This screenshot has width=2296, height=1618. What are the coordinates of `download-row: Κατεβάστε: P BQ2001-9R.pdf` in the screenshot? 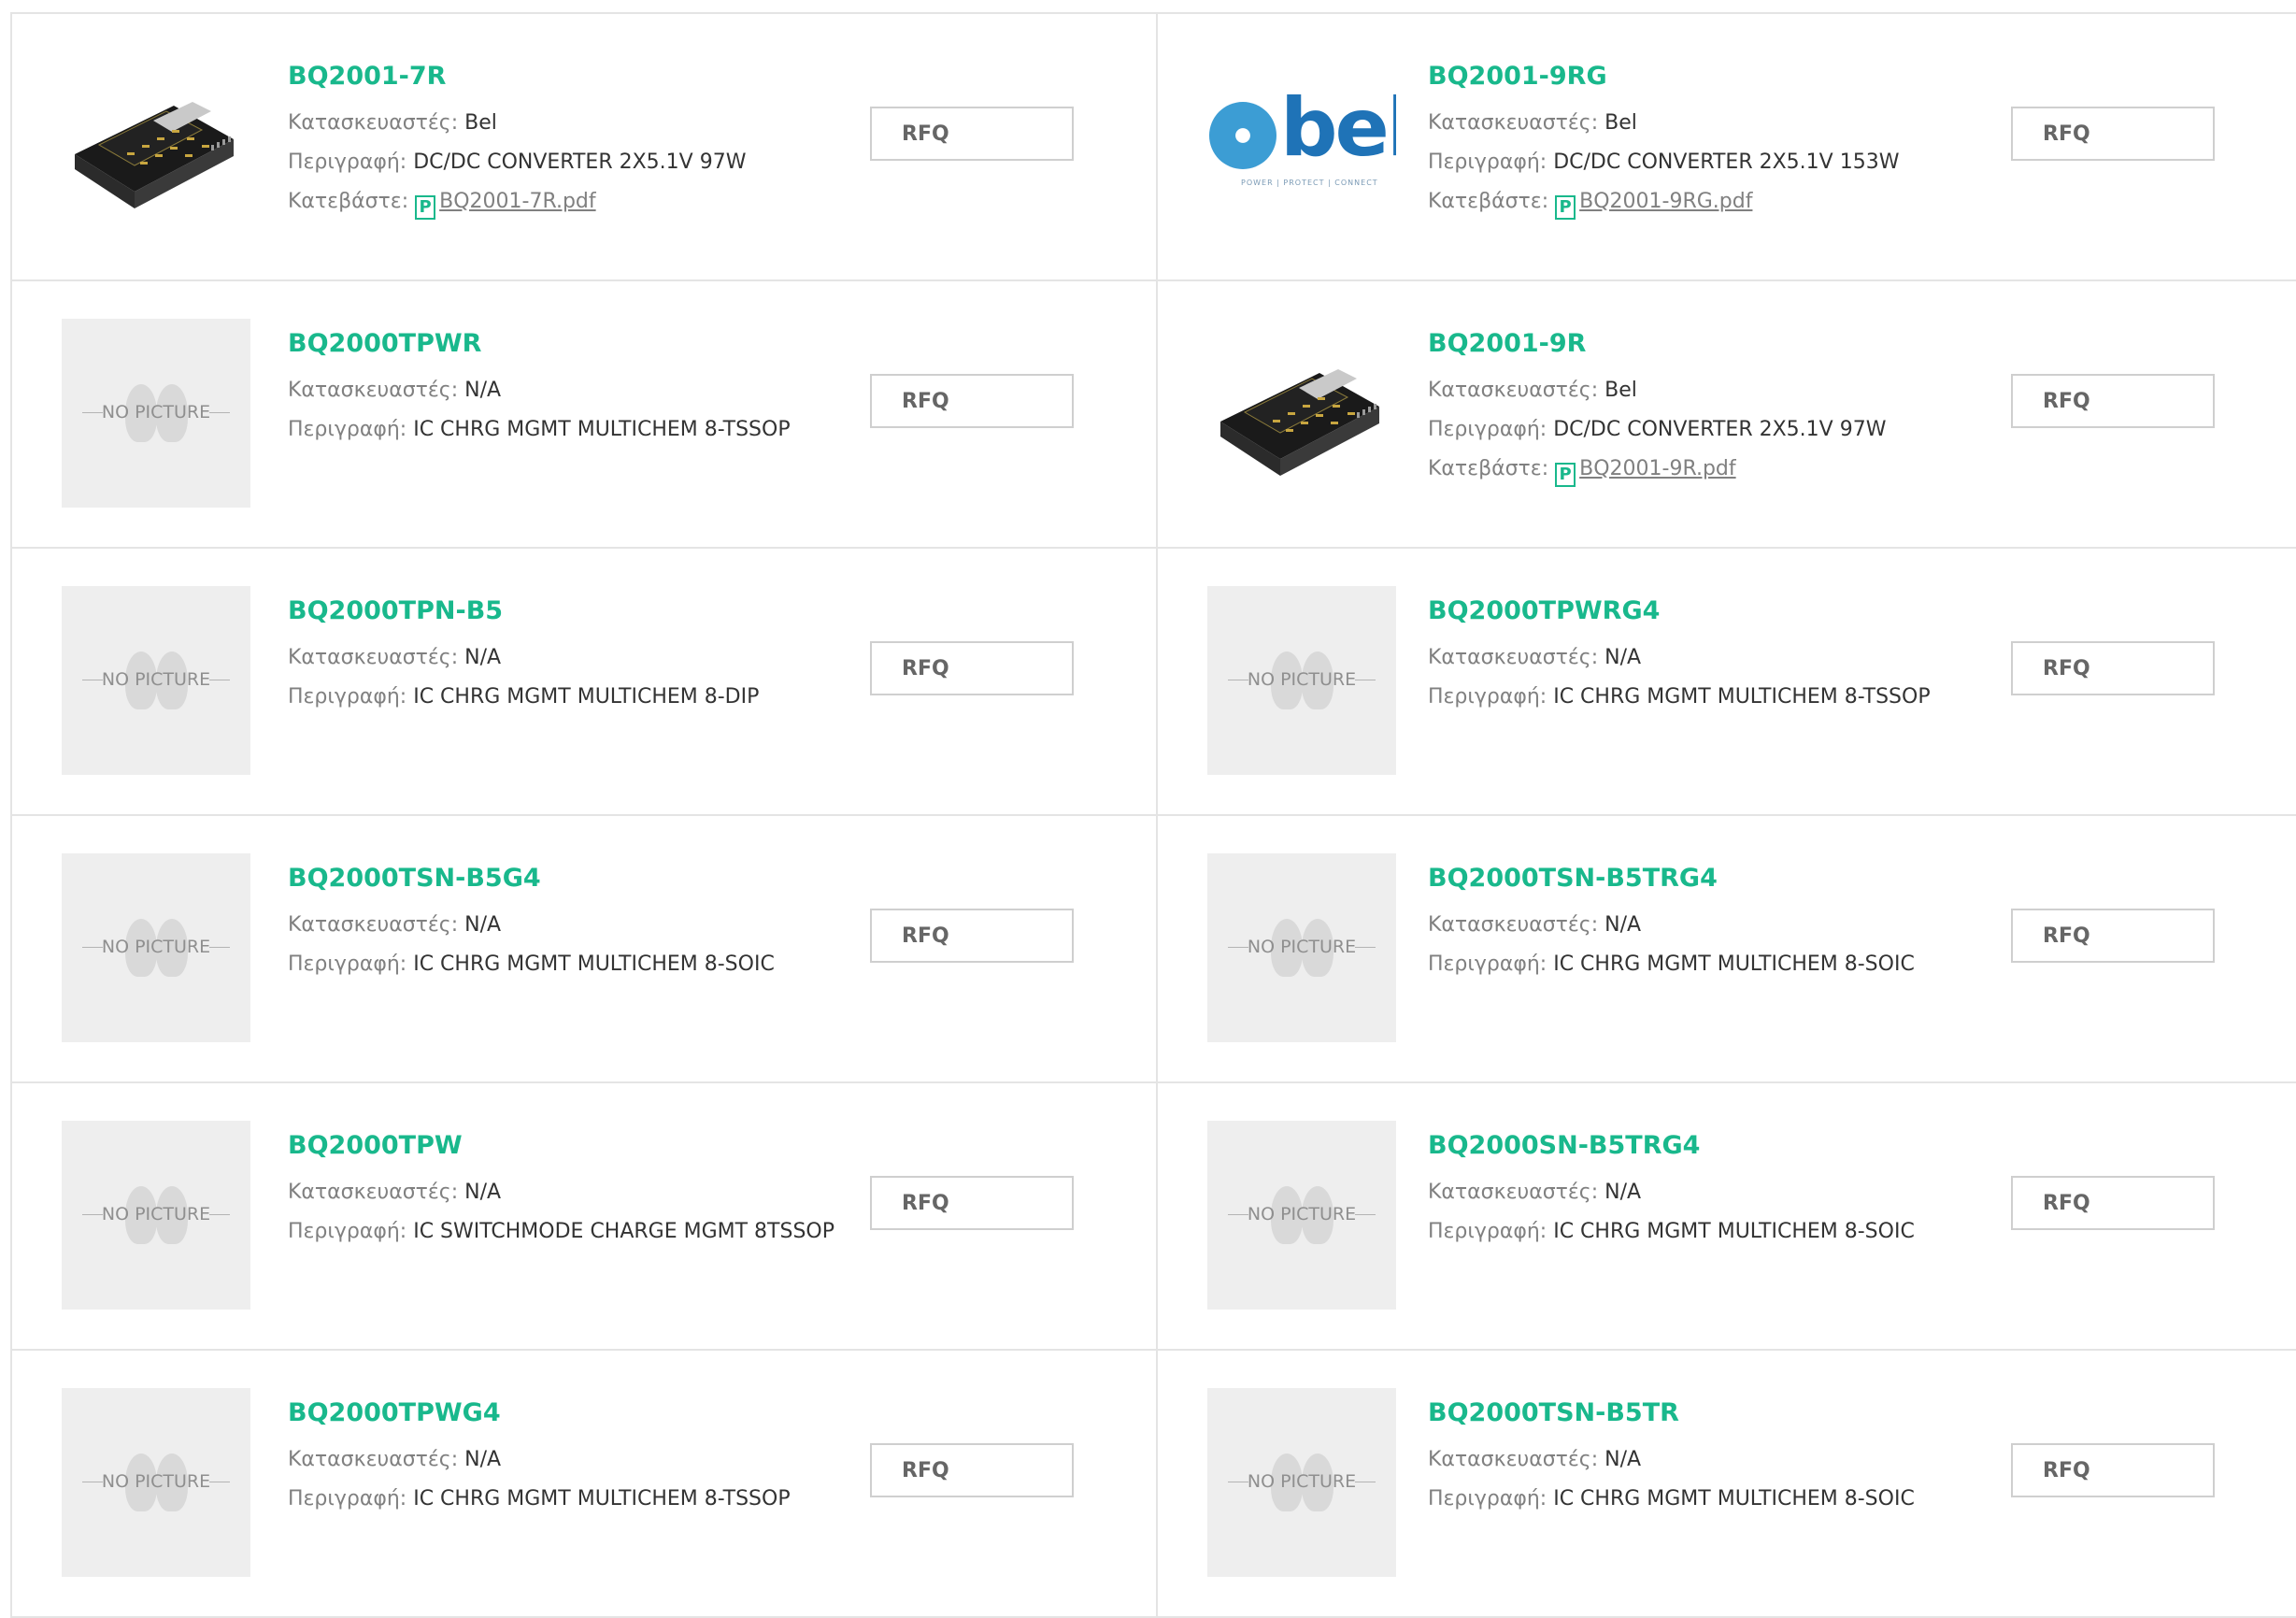 It's located at (1708, 469).